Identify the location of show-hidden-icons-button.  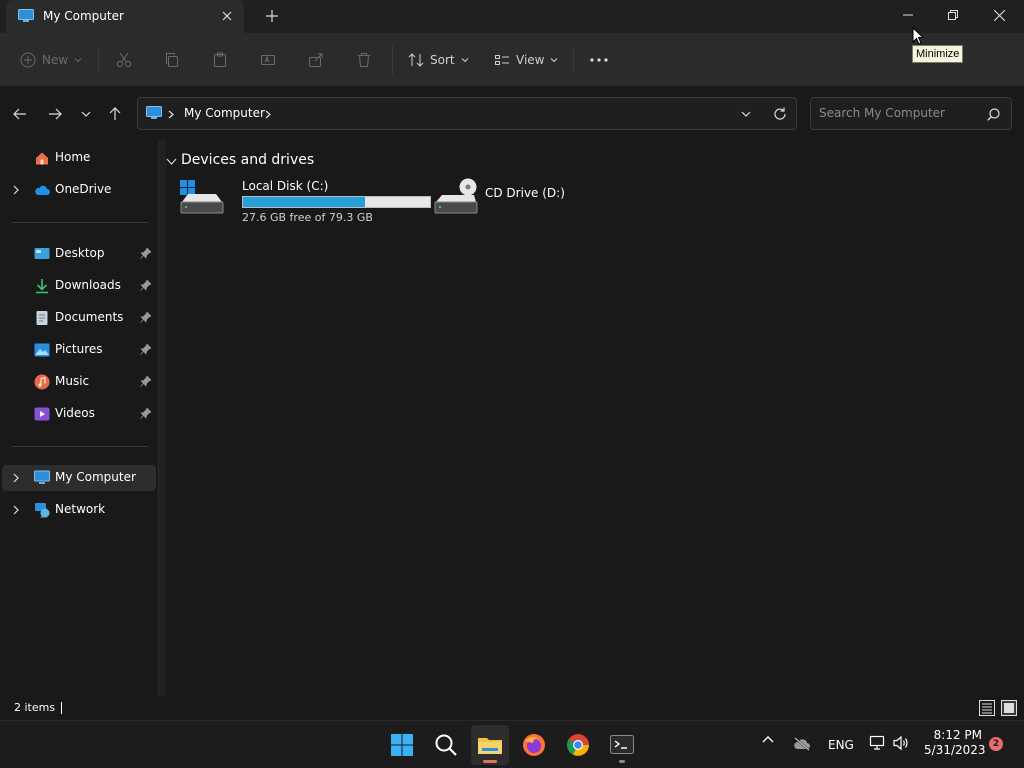
(768, 739).